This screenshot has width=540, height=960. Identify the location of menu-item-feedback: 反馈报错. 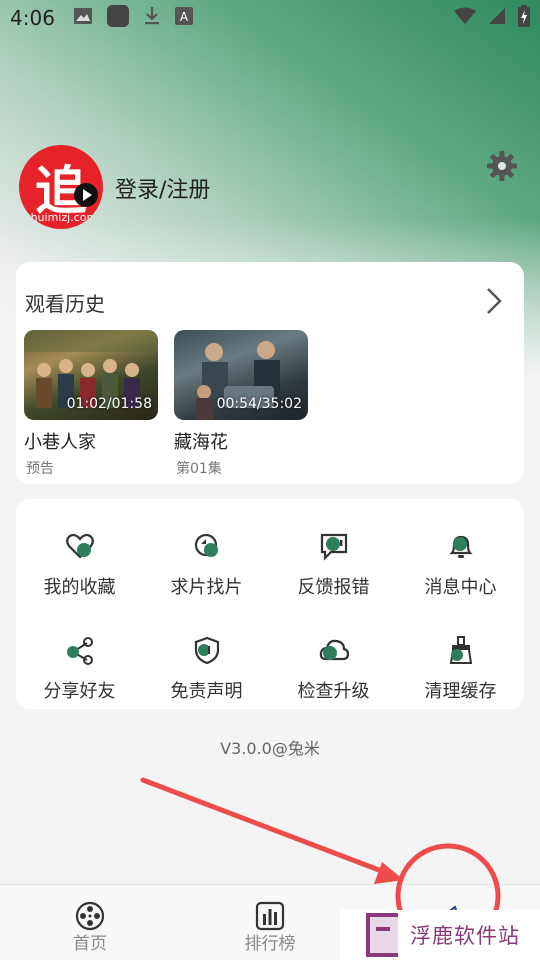
(333, 554).